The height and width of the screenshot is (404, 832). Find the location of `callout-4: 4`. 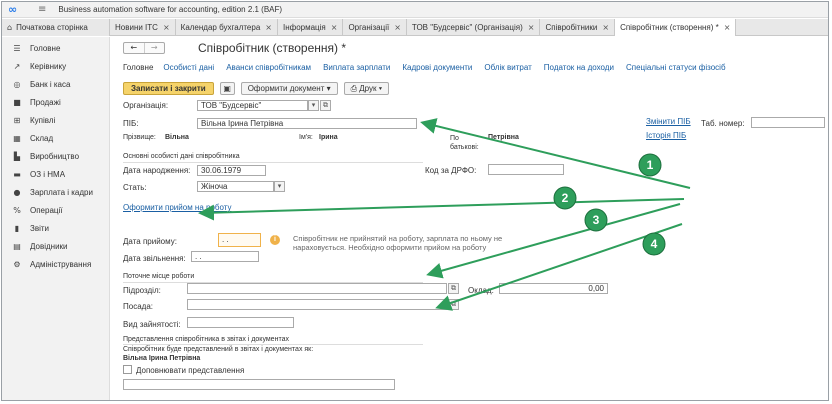

callout-4: 4 is located at coordinates (654, 244).